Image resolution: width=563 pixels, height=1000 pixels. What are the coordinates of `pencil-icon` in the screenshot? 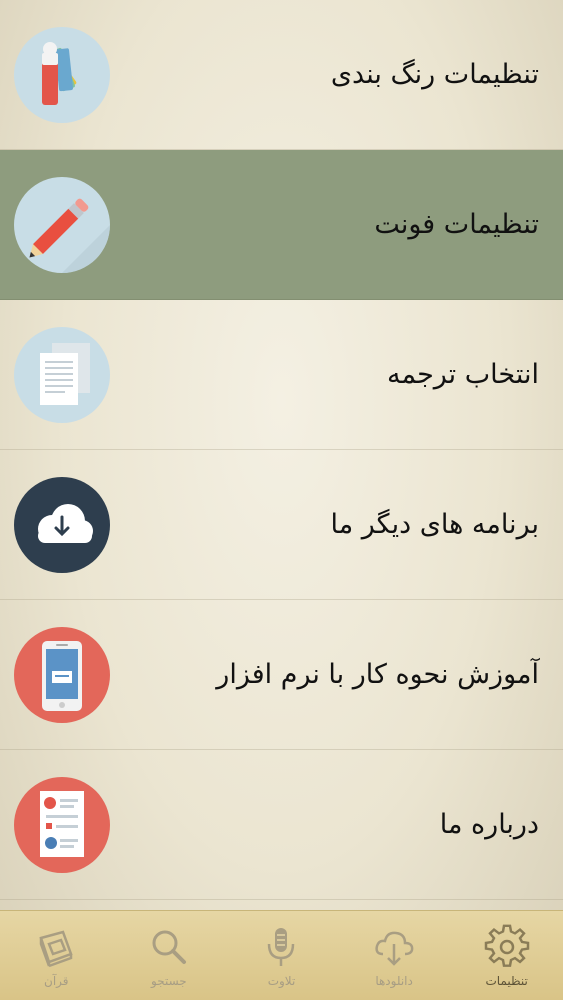 It's located at (62, 224).